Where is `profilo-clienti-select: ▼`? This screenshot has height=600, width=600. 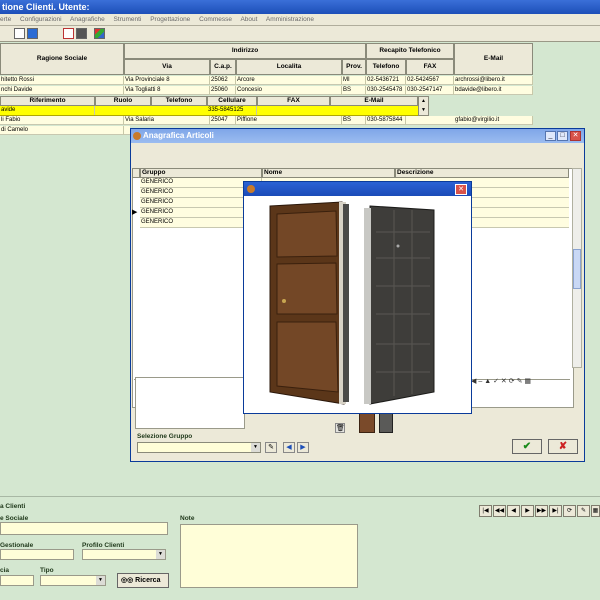
profilo-clienti-select: ▼ is located at coordinates (124, 554).